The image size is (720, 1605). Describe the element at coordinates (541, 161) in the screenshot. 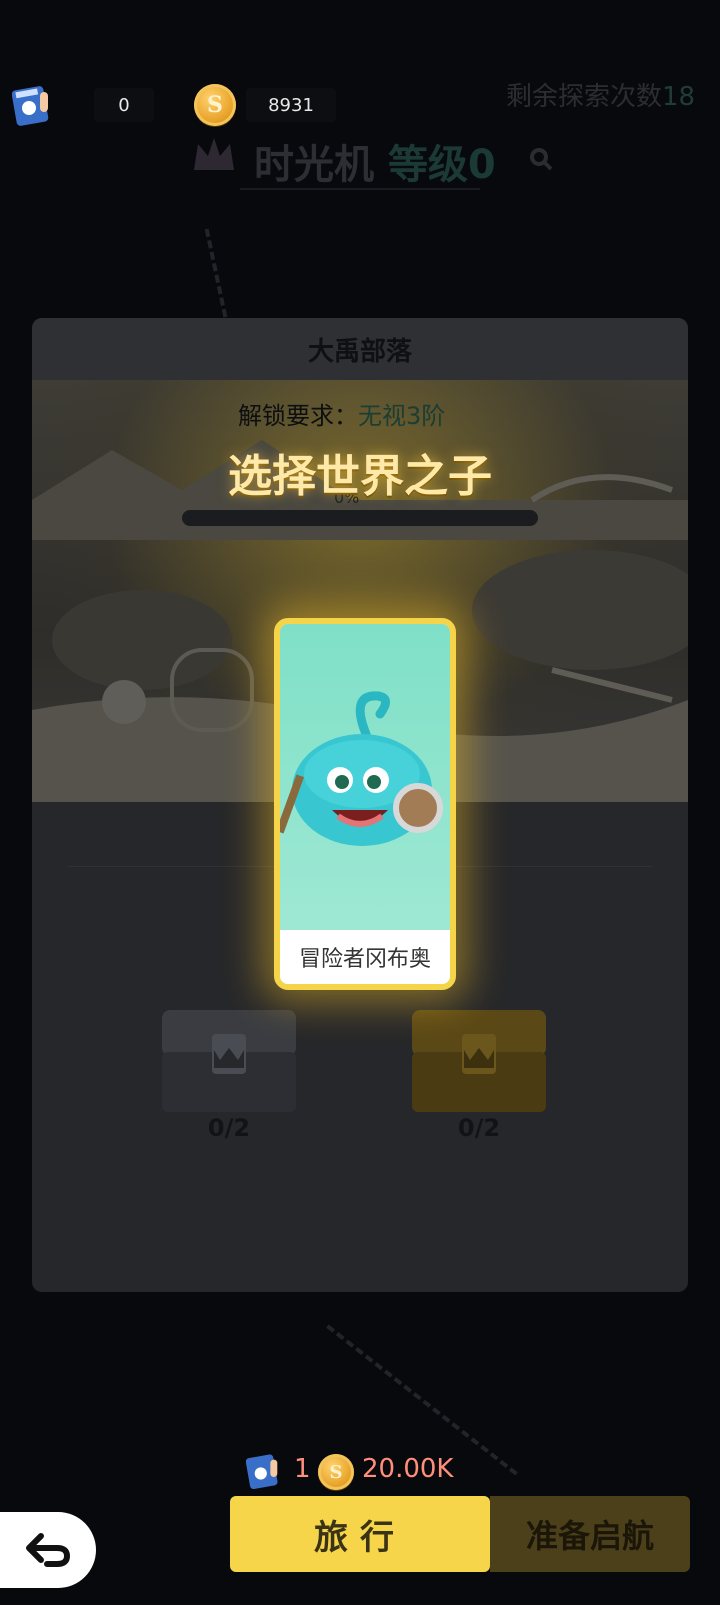

I see `search-icon` at that location.